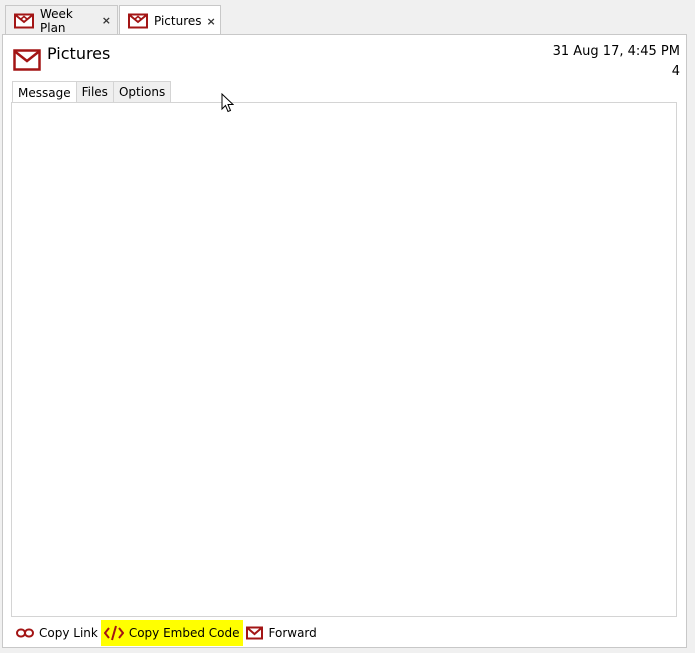 The height and width of the screenshot is (653, 695). I want to click on link-icon, so click(25, 633).